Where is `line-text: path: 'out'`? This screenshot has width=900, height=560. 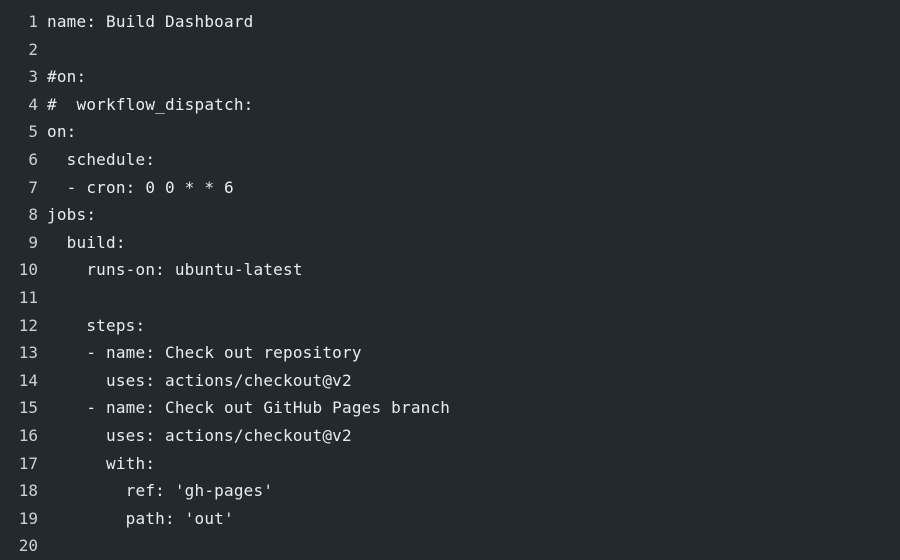
line-text: path: 'out' is located at coordinates (140, 518).